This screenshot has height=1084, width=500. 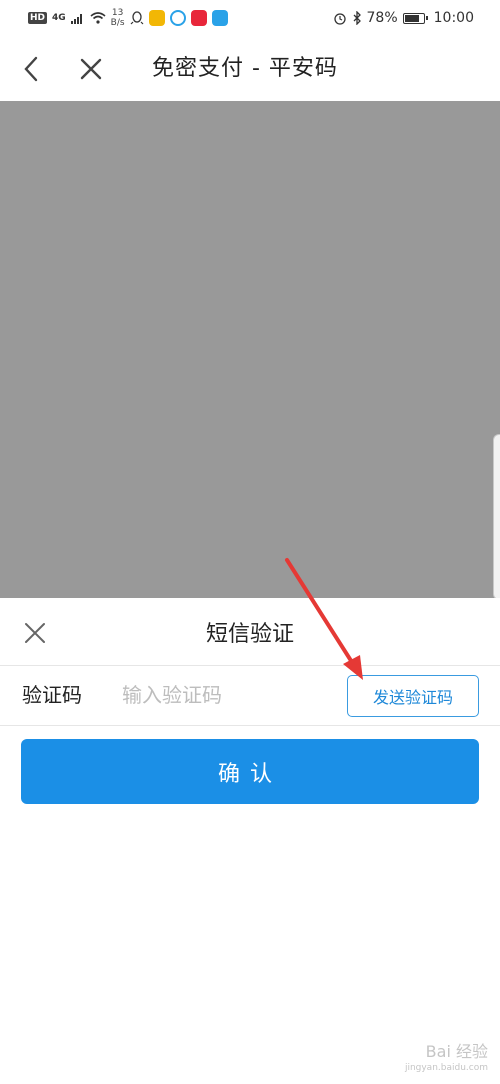 I want to click on status-right: 78% 10:00, so click(x=403, y=18).